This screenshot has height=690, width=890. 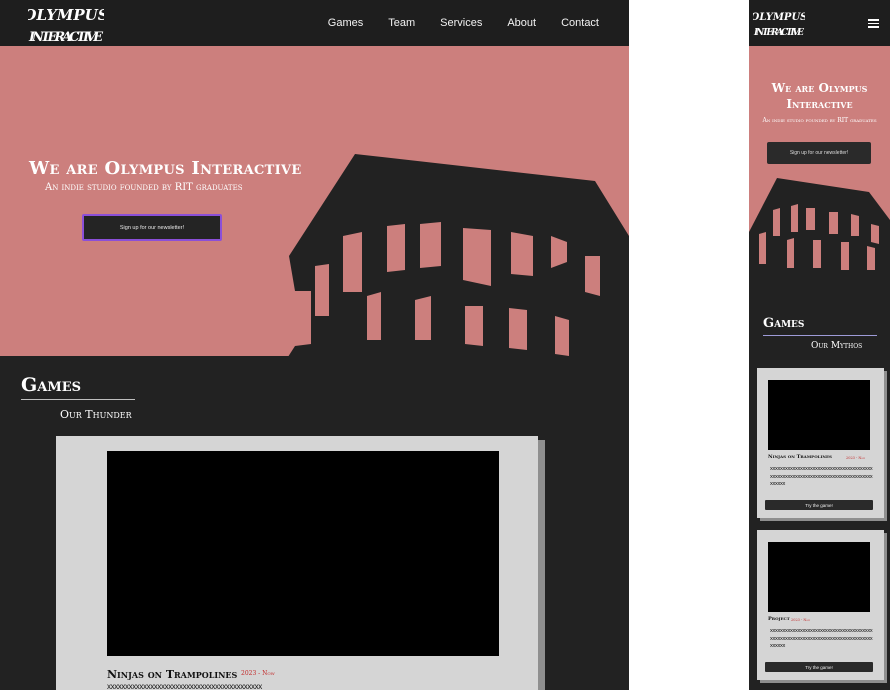 I want to click on mobile-games-tagline: Our Mythos, so click(x=837, y=346).